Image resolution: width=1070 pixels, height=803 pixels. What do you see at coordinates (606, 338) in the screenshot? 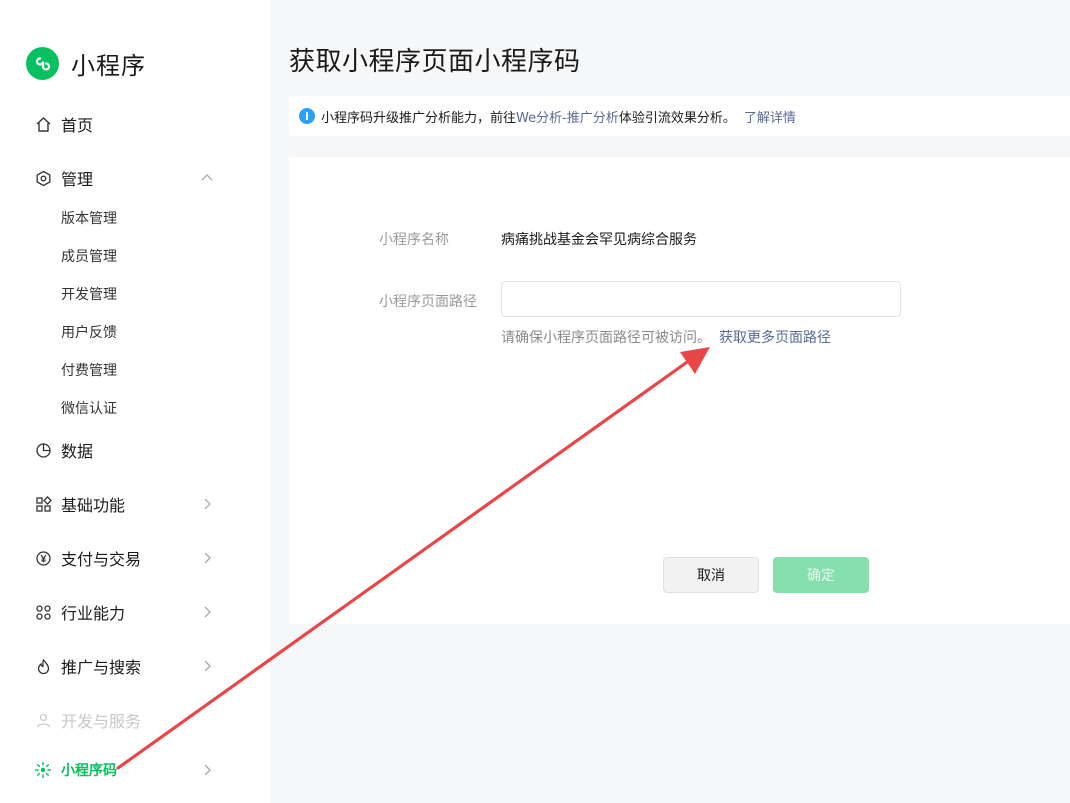
I see `path-hint-text: 请确保小程序页面路径可被访问。` at bounding box center [606, 338].